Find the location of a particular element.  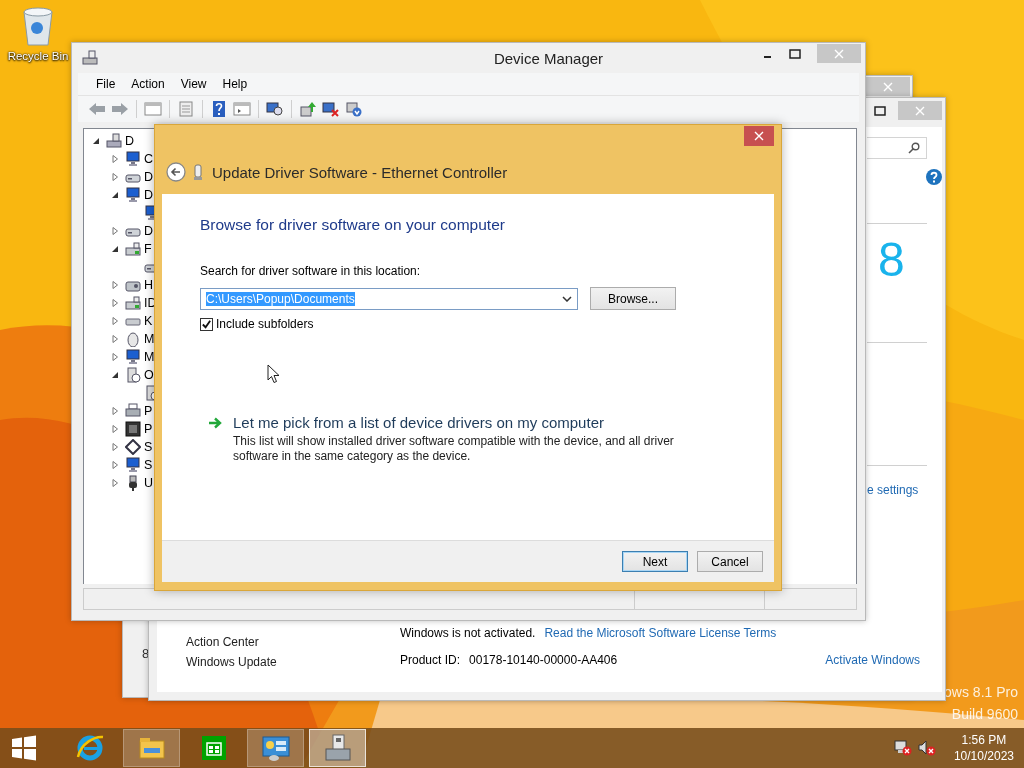

dialog-button: Next is located at coordinates (655, 561).